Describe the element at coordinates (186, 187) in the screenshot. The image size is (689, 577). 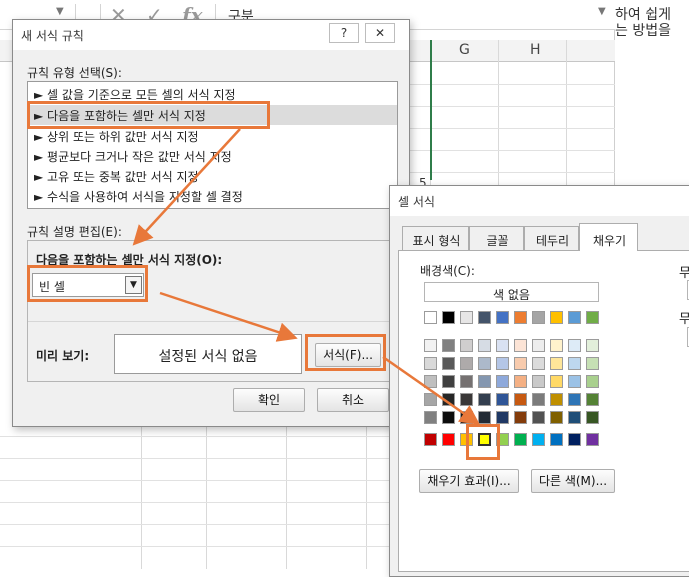
I see `arrow-rule-to-combo` at that location.